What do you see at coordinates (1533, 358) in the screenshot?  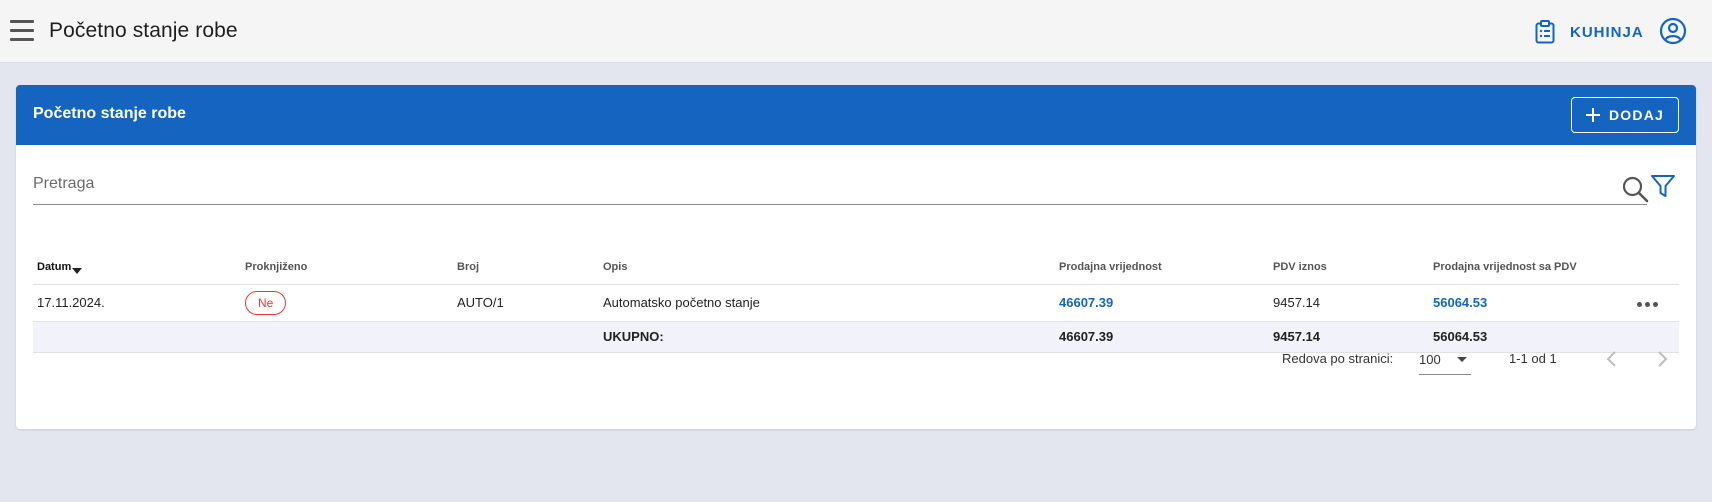 I see `page-range: 1-1 od 1` at bounding box center [1533, 358].